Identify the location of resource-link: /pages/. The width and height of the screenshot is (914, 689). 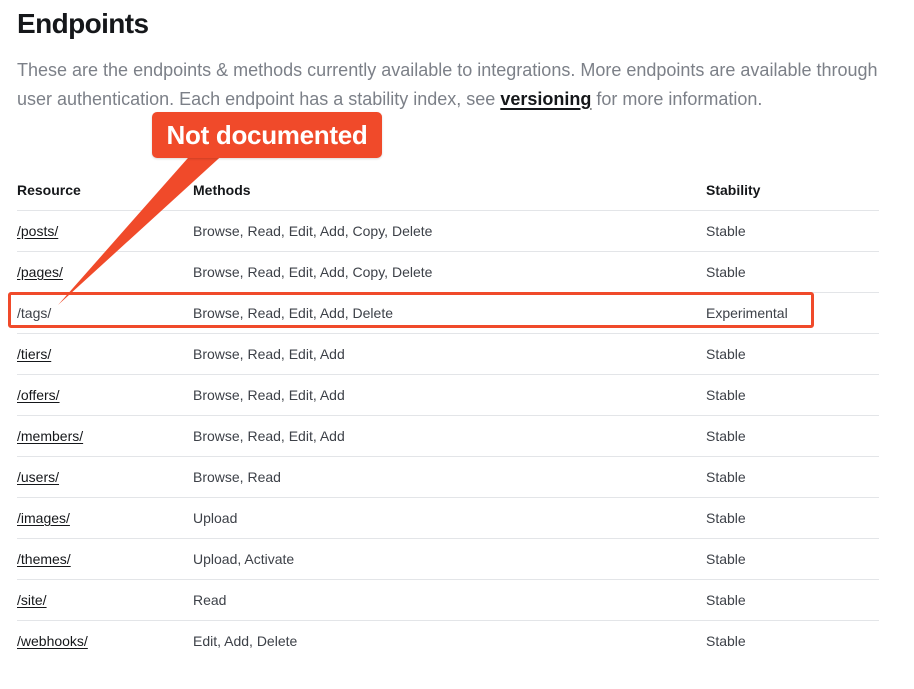
(40, 272).